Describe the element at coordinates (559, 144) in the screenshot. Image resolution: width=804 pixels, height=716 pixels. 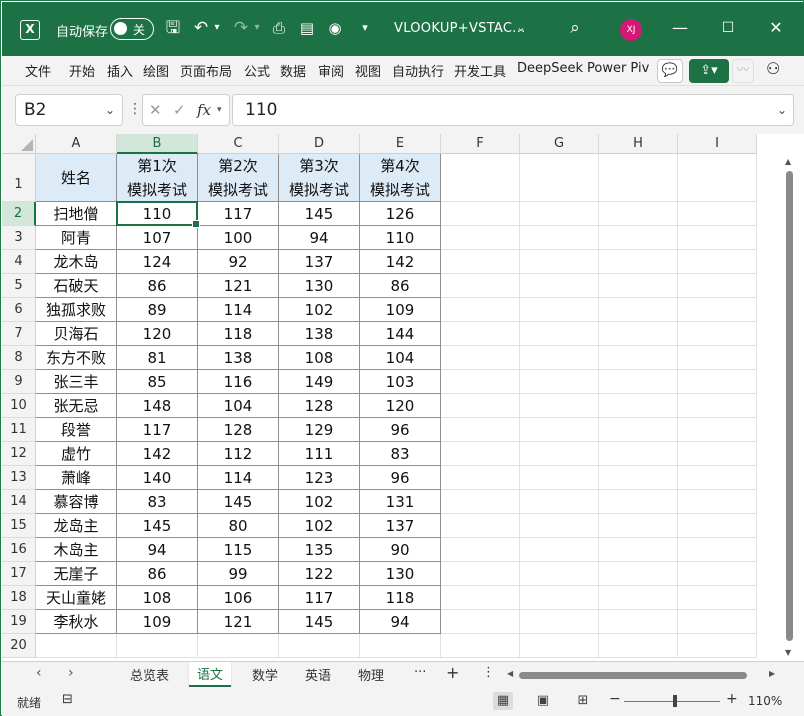
I see `column-header: G` at that location.